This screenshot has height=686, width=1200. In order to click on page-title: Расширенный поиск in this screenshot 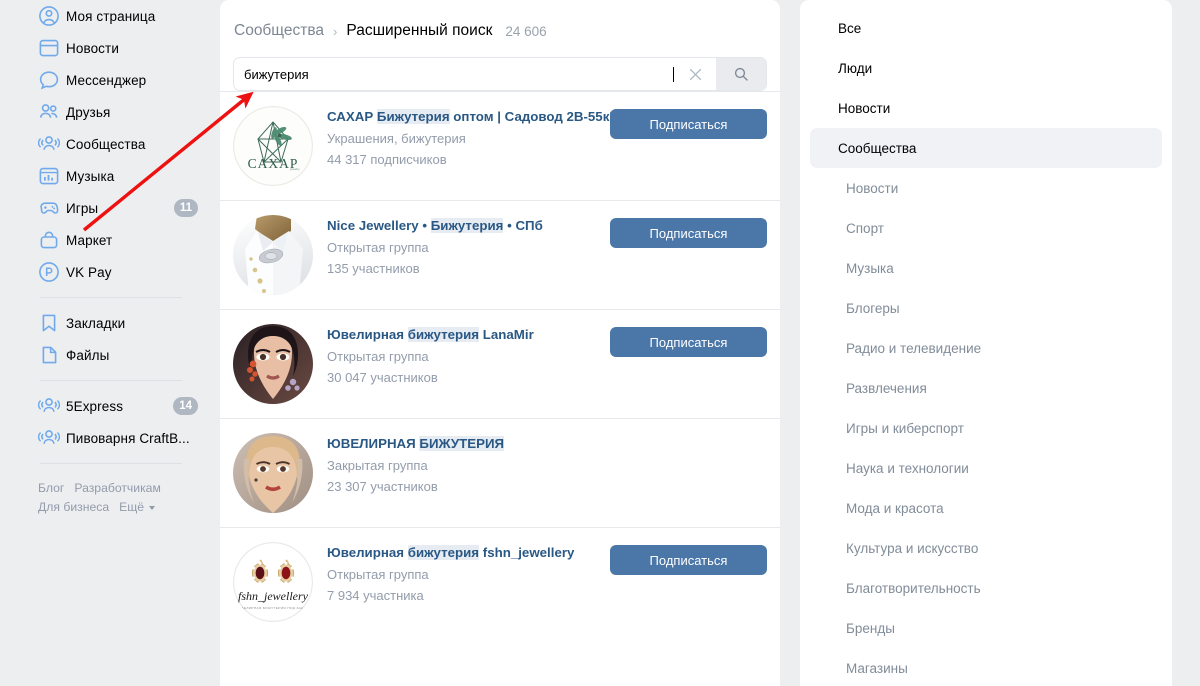, I will do `click(419, 30)`.